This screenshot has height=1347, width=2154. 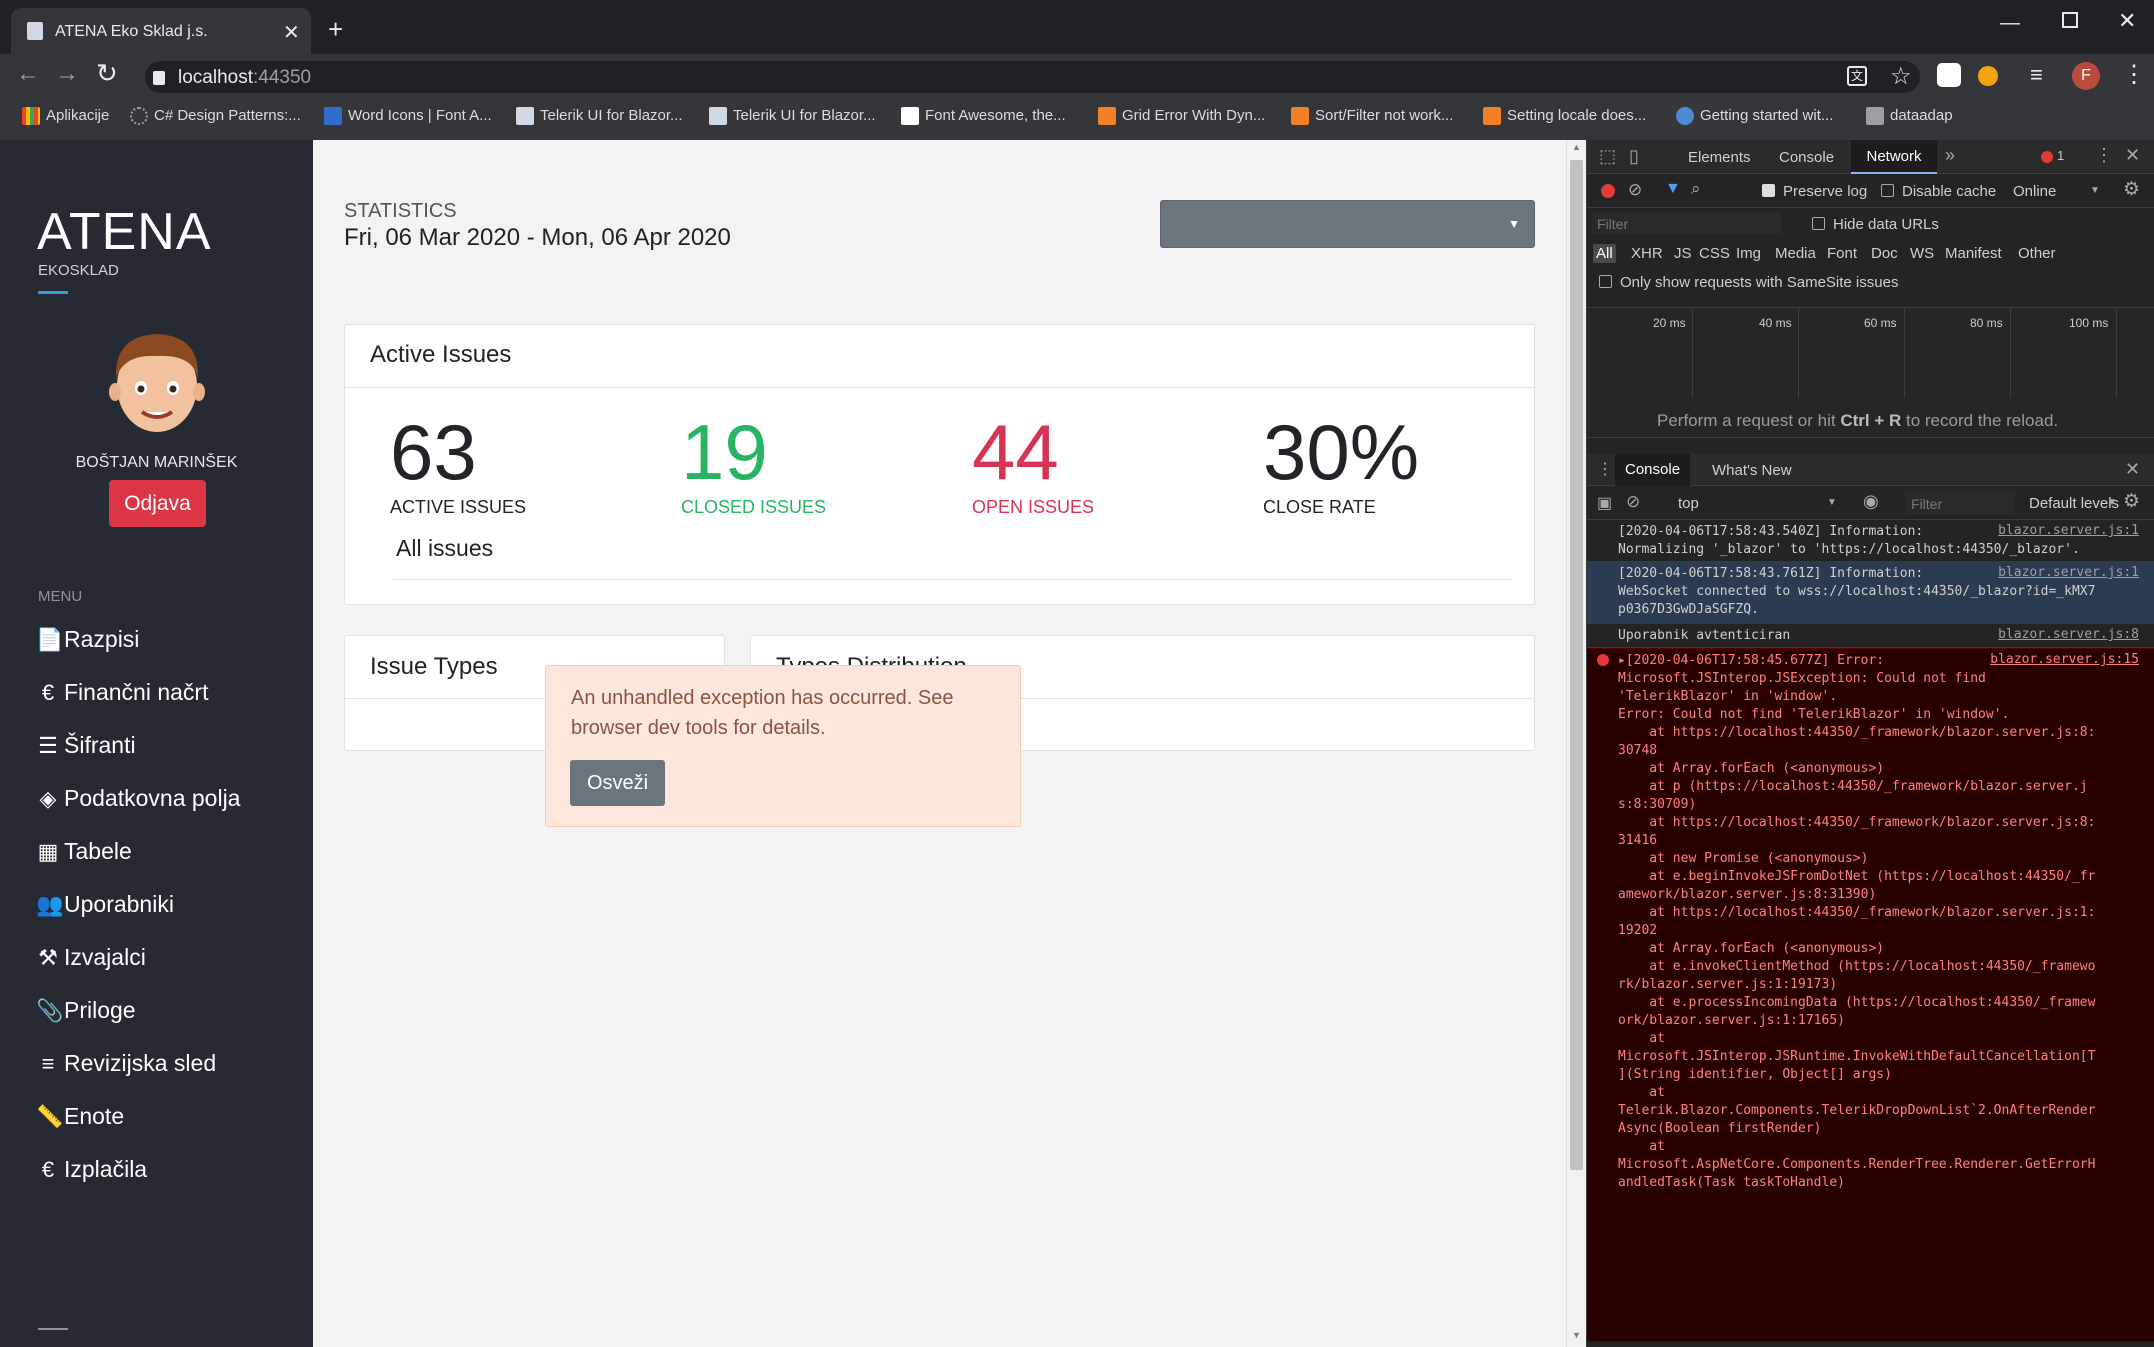 I want to click on type-filter-manifest: Manifest, so click(x=1973, y=253).